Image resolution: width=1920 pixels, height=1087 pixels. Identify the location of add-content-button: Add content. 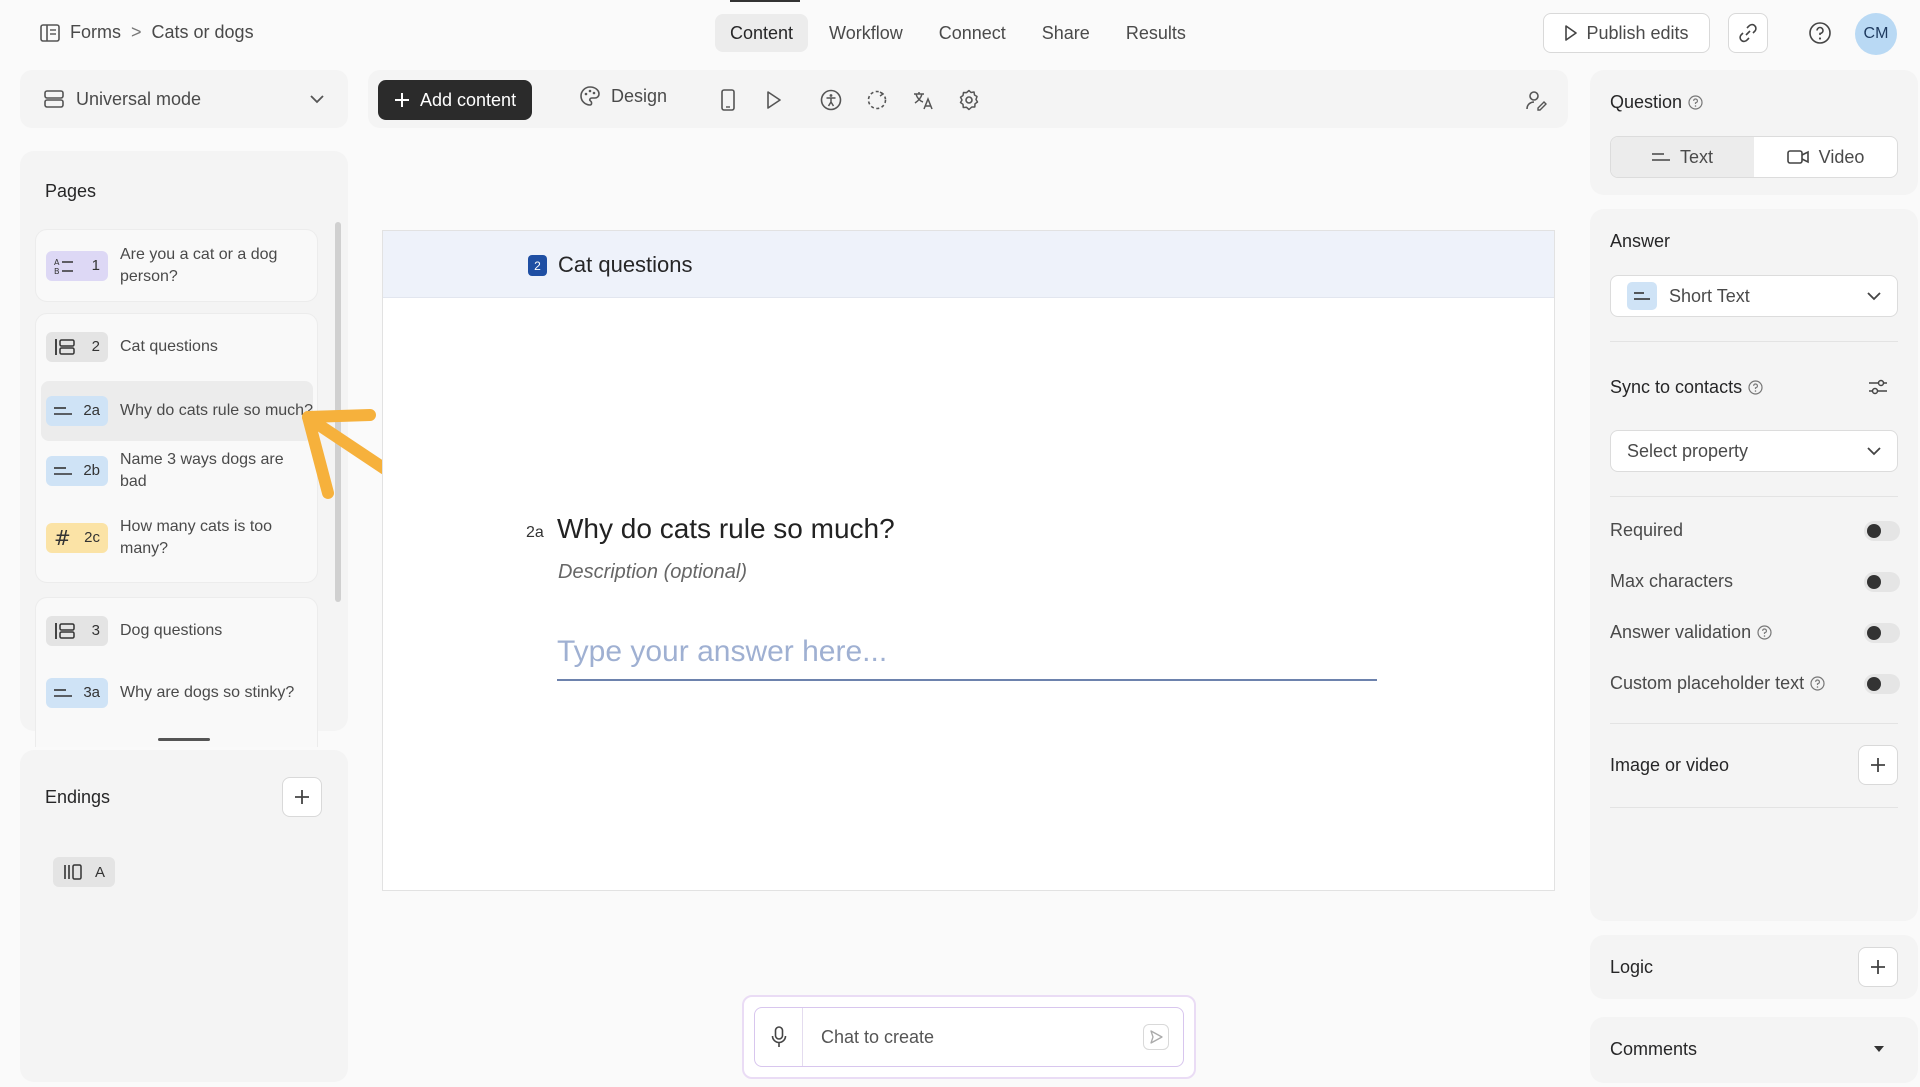
(455, 100).